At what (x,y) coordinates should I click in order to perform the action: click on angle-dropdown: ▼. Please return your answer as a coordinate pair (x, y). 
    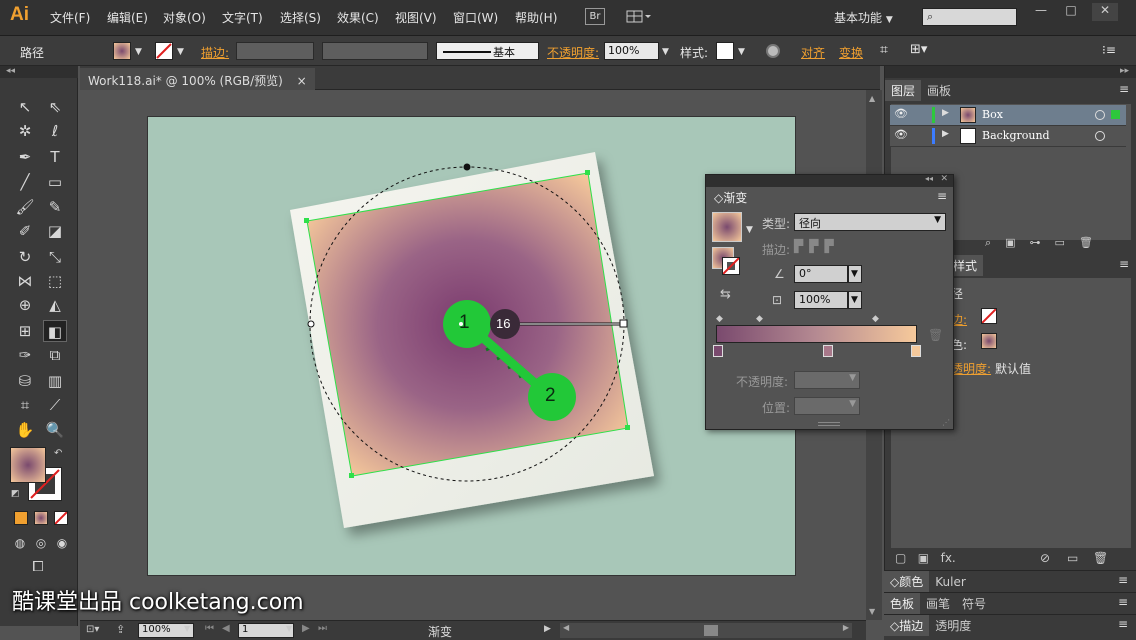
    Looking at the image, I should click on (855, 274).